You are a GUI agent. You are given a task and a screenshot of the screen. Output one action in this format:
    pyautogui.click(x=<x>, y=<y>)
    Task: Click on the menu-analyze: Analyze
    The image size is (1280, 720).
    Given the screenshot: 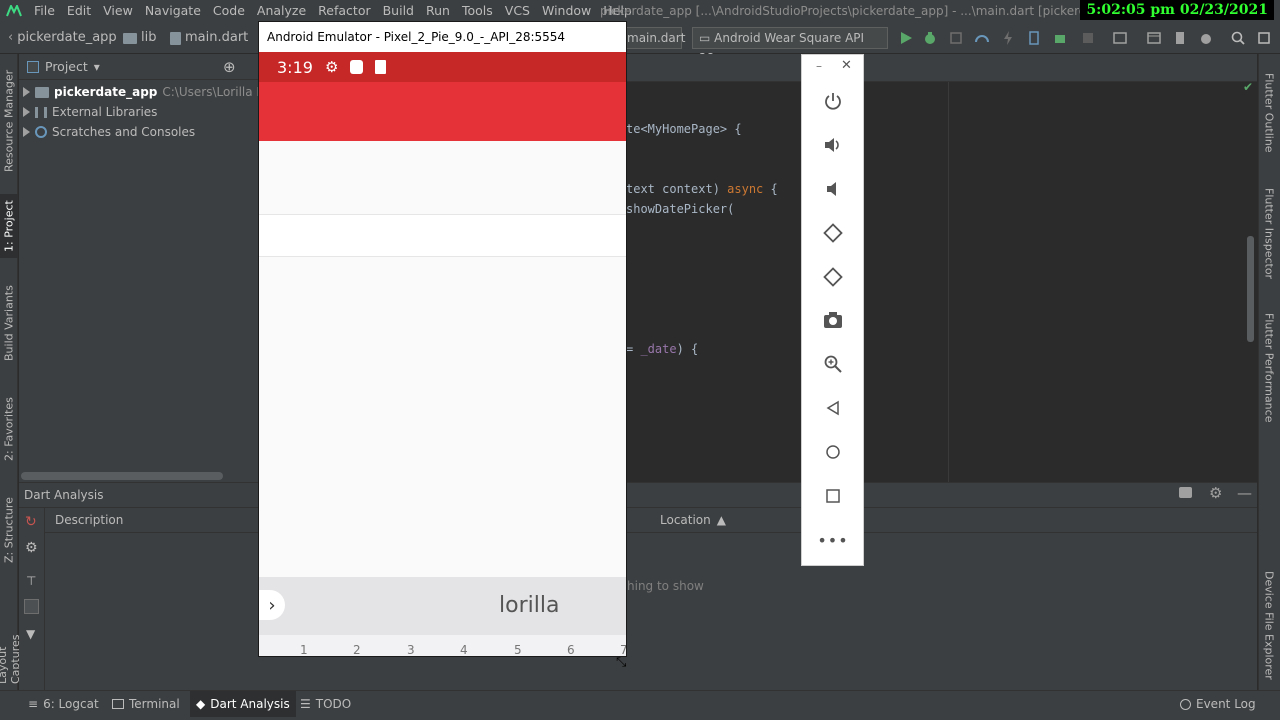 What is the action you would take?
    pyautogui.click(x=281, y=11)
    